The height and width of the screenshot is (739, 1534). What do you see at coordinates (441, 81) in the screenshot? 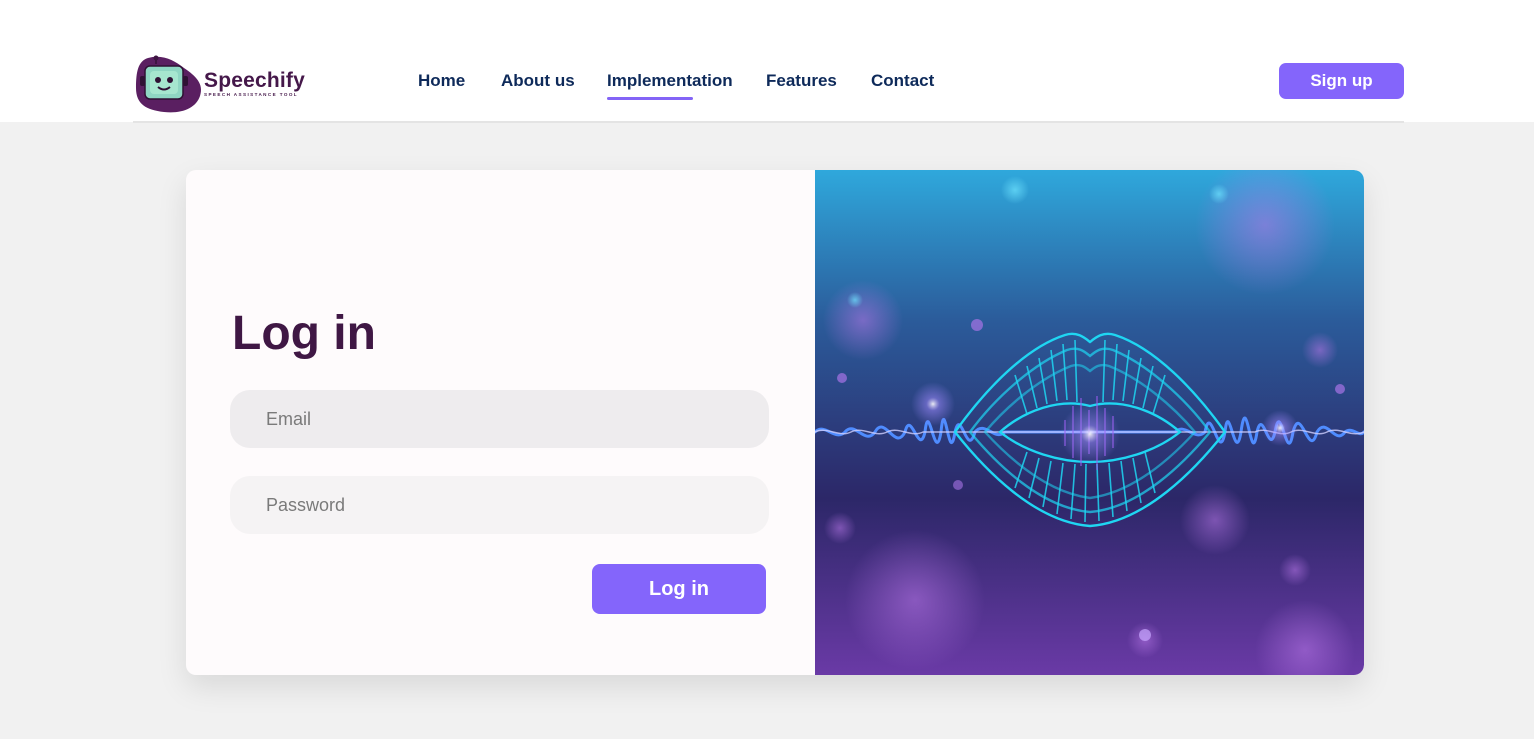
I see `nav-home: Home` at bounding box center [441, 81].